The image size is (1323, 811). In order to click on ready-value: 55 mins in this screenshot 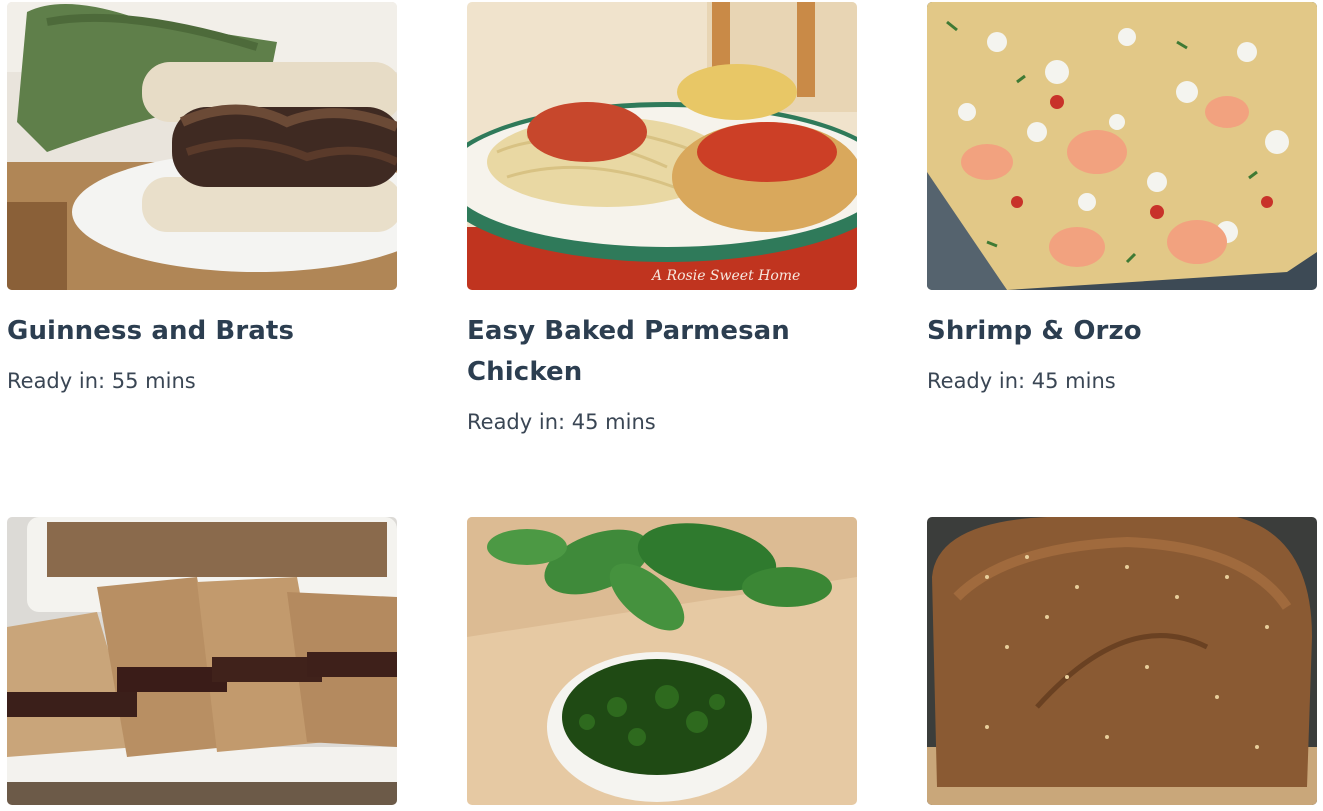, I will do `click(153, 381)`.